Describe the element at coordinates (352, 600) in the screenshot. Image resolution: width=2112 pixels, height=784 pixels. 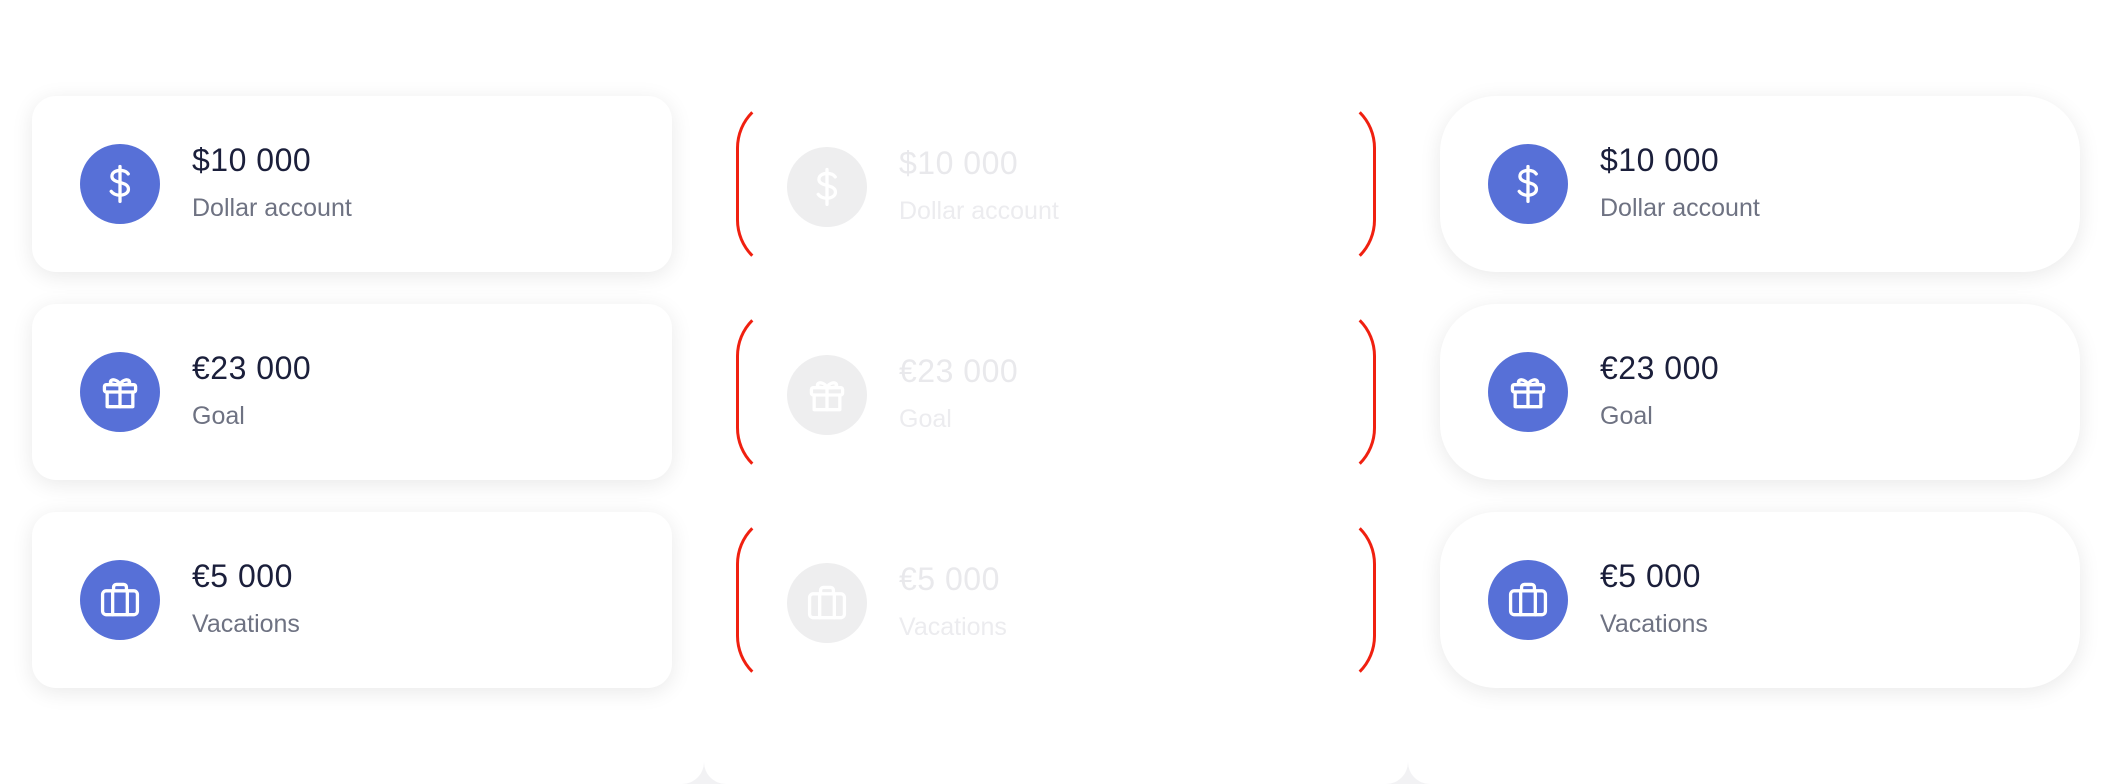
I see `account-card-vacations: €5 000 Vacations` at that location.